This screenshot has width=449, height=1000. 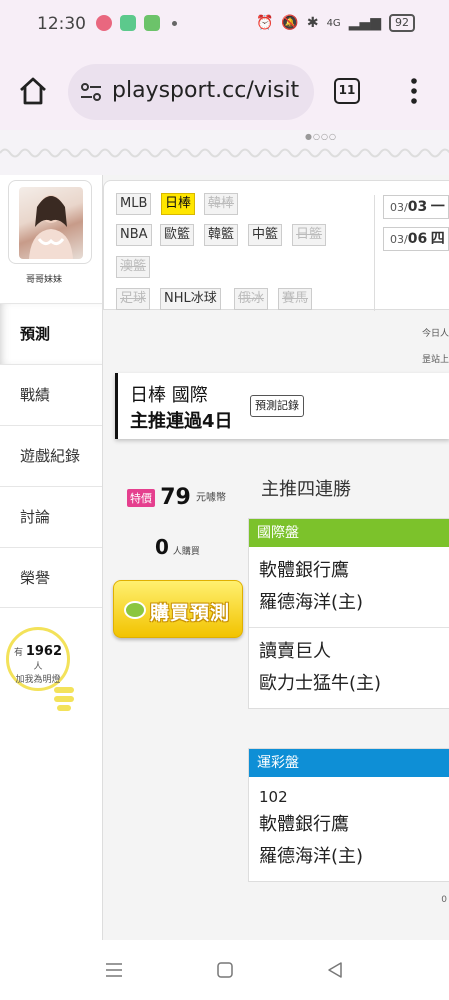 What do you see at coordinates (312, 23) in the screenshot?
I see `bluetooth-icon: ✱` at bounding box center [312, 23].